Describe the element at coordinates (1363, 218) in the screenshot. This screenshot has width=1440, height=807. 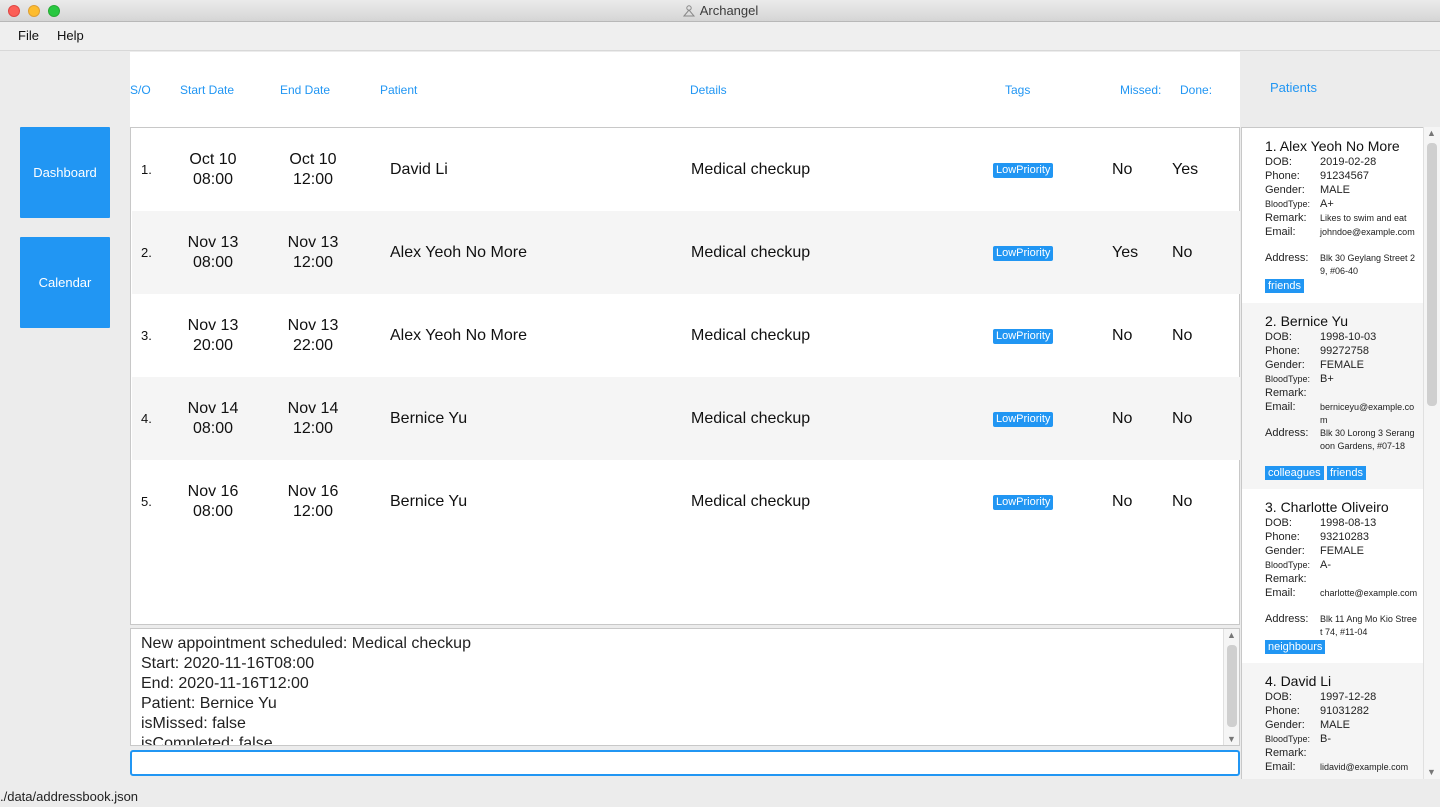
I see `remark-value: Likes to swim and eat` at that location.